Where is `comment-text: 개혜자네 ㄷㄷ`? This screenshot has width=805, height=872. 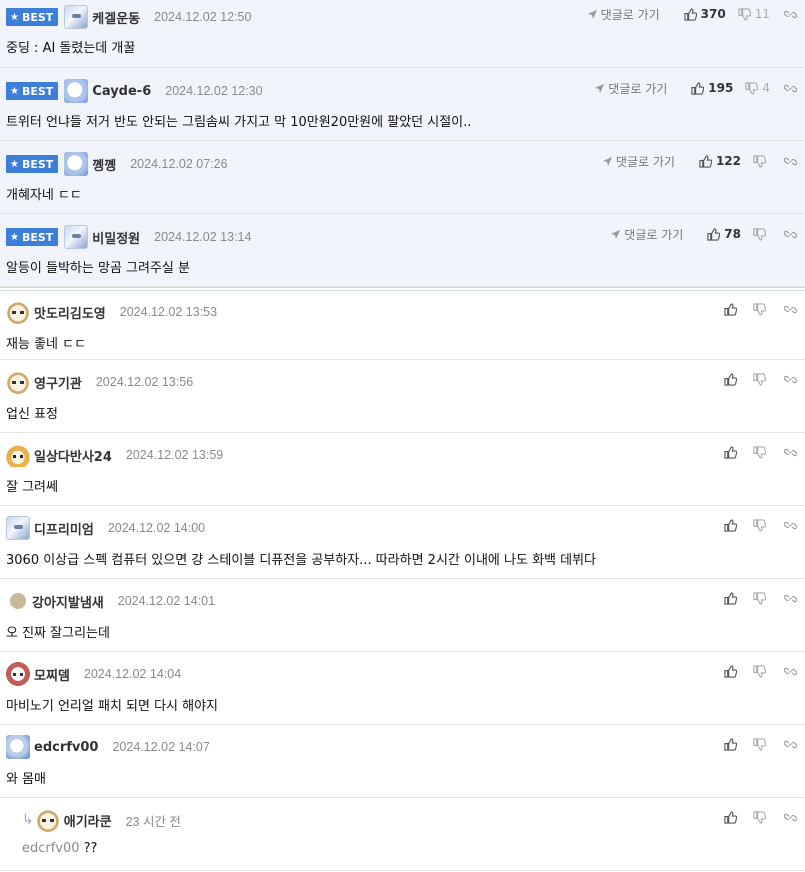
comment-text: 개혜자네 ㄷㄷ is located at coordinates (44, 195).